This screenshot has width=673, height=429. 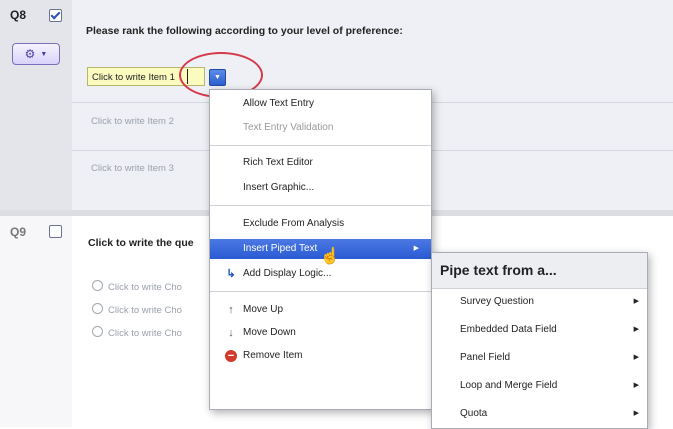 I want to click on q8-item-3: Click to write Item 3, so click(x=132, y=168).